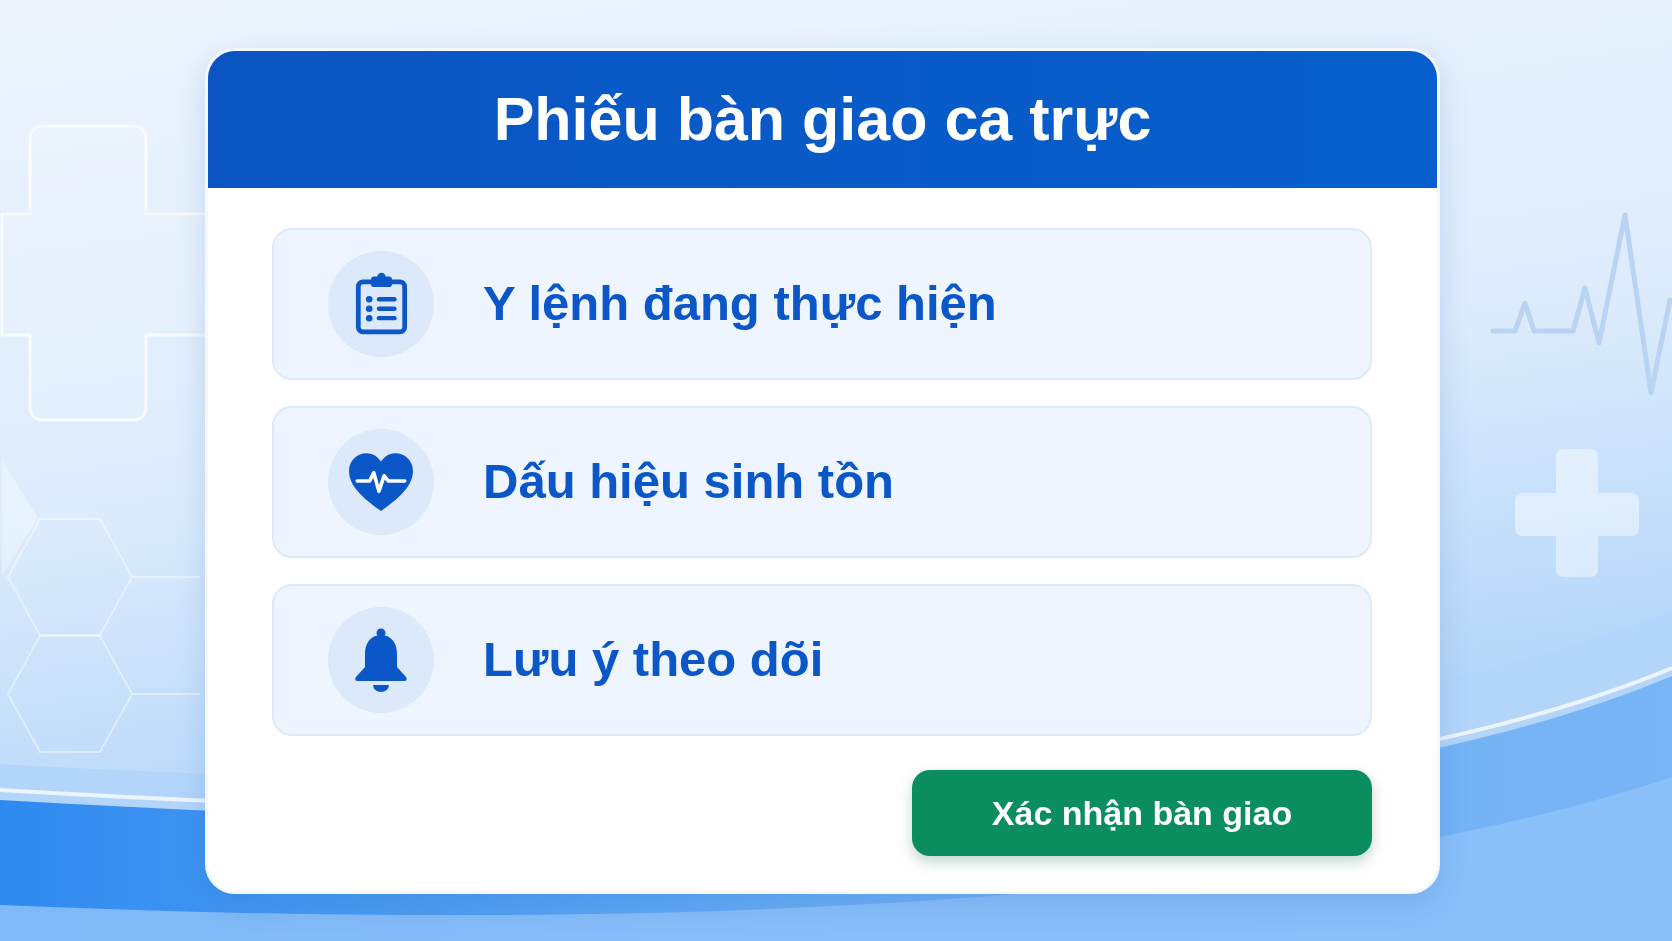 The height and width of the screenshot is (941, 1672). What do you see at coordinates (689, 482) in the screenshot?
I see `section-title: Dấu hiệu sinh tồn` at bounding box center [689, 482].